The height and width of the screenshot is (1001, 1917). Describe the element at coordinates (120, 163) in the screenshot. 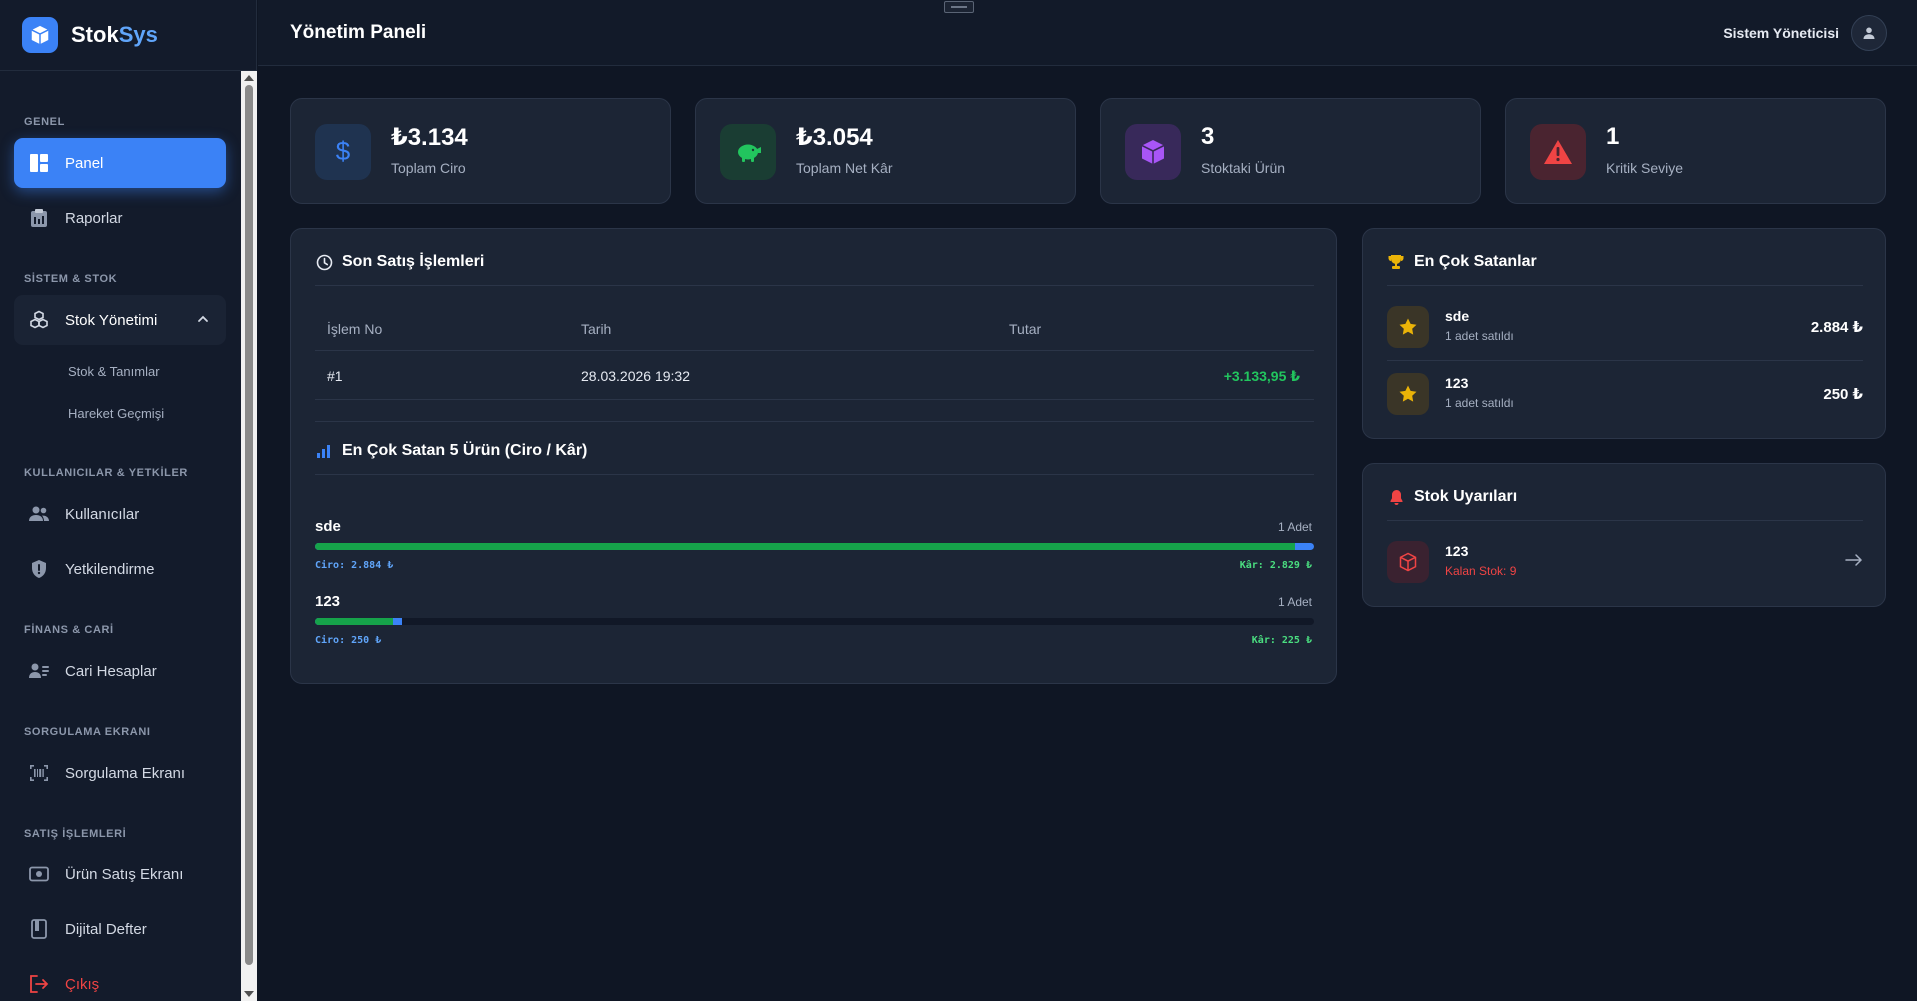

I see `sidebar-item-panel: Panel` at that location.